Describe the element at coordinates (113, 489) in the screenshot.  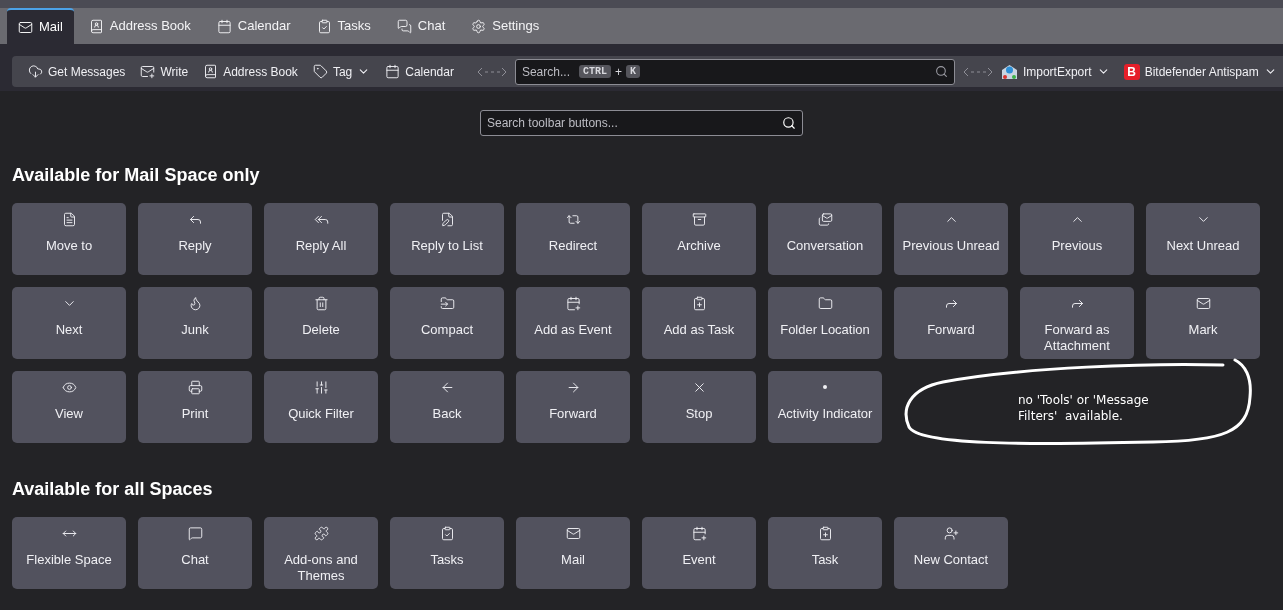
I see `section-heading: Available for all Spaces` at that location.